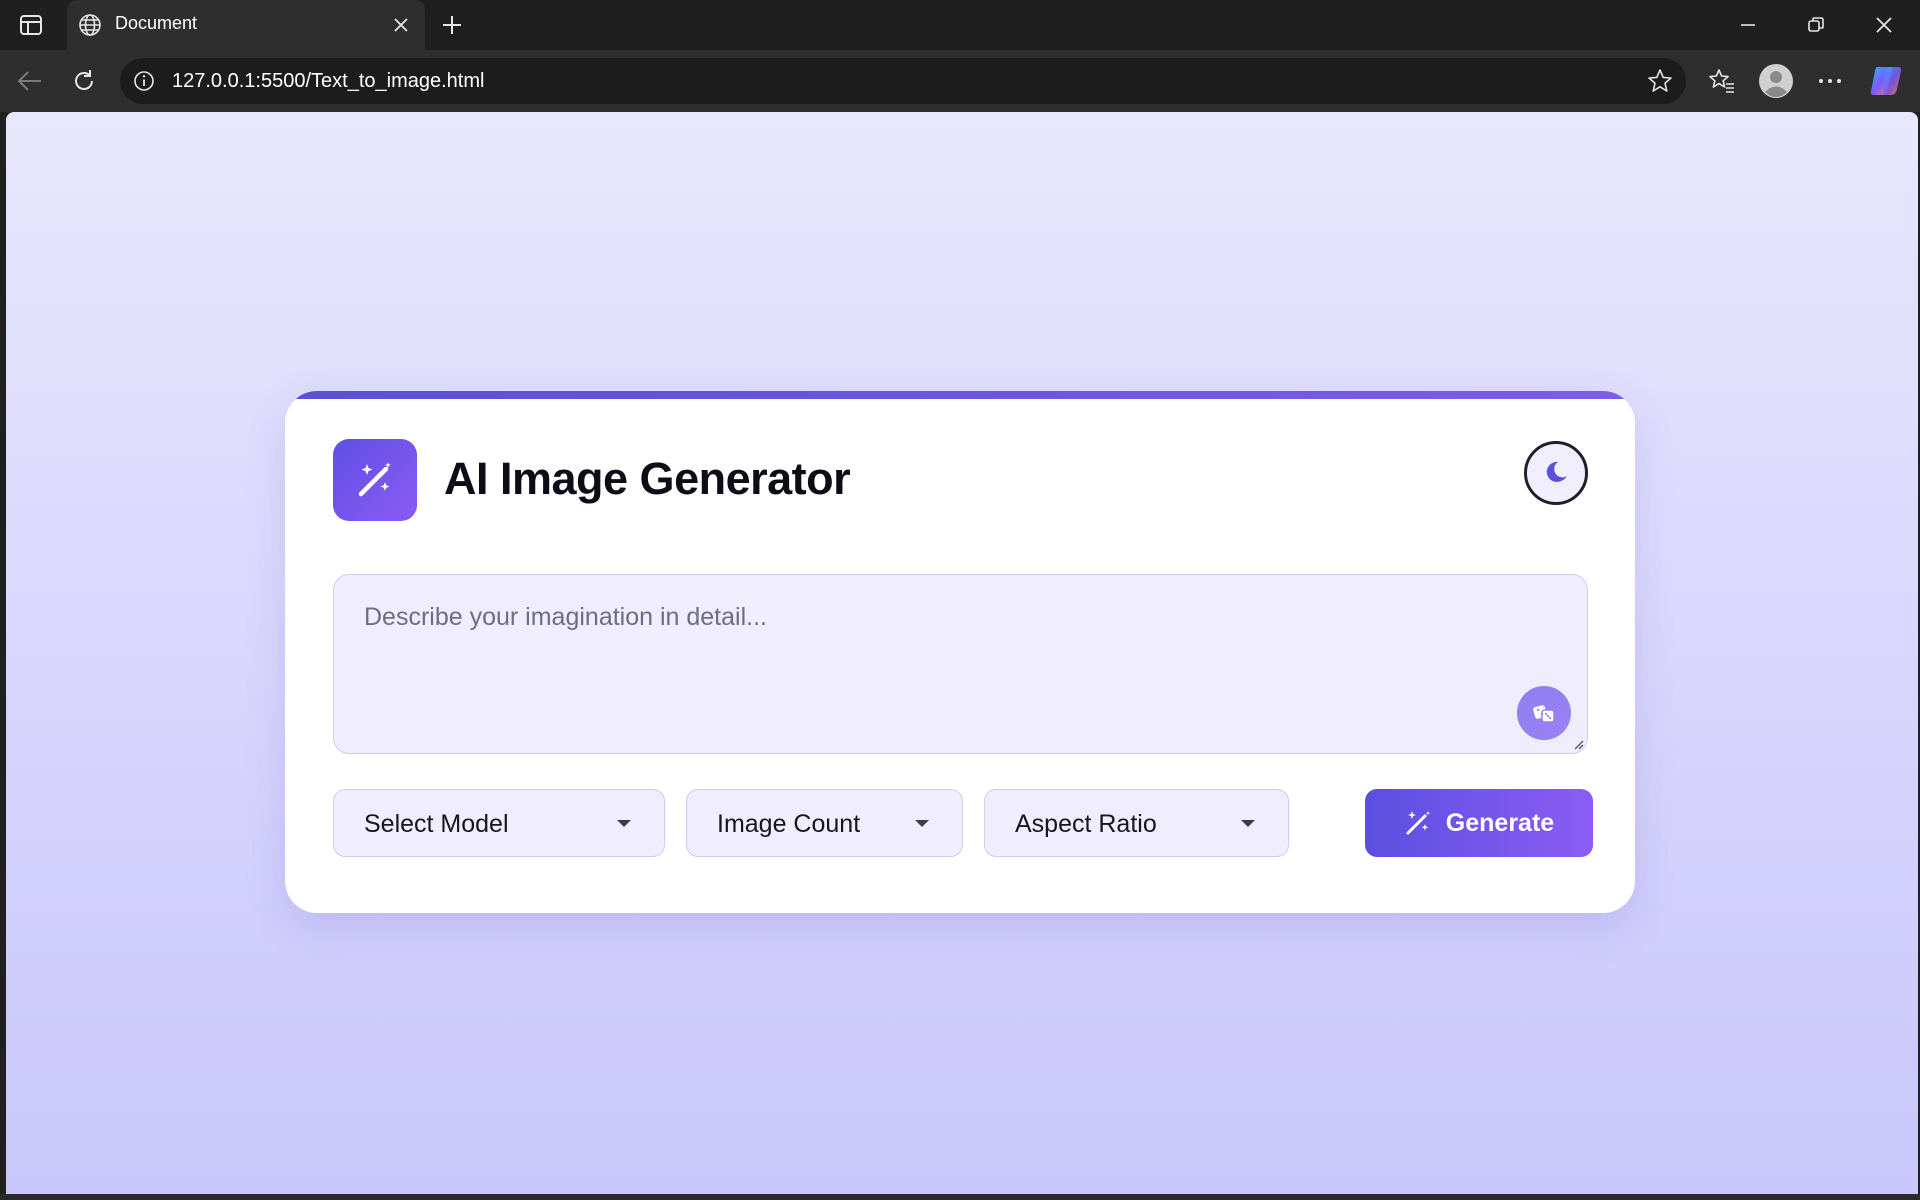 This screenshot has width=1920, height=1200. Describe the element at coordinates (1884, 25) in the screenshot. I see `window-close-icon` at that location.